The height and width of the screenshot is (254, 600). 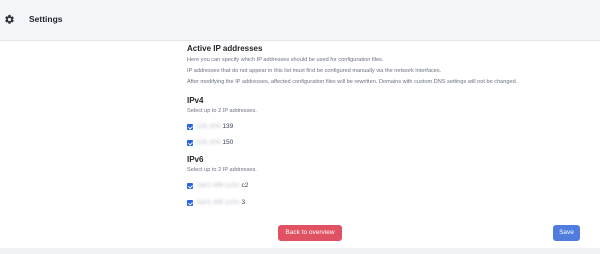 What do you see at coordinates (9, 19) in the screenshot?
I see `gear-icon` at bounding box center [9, 19].